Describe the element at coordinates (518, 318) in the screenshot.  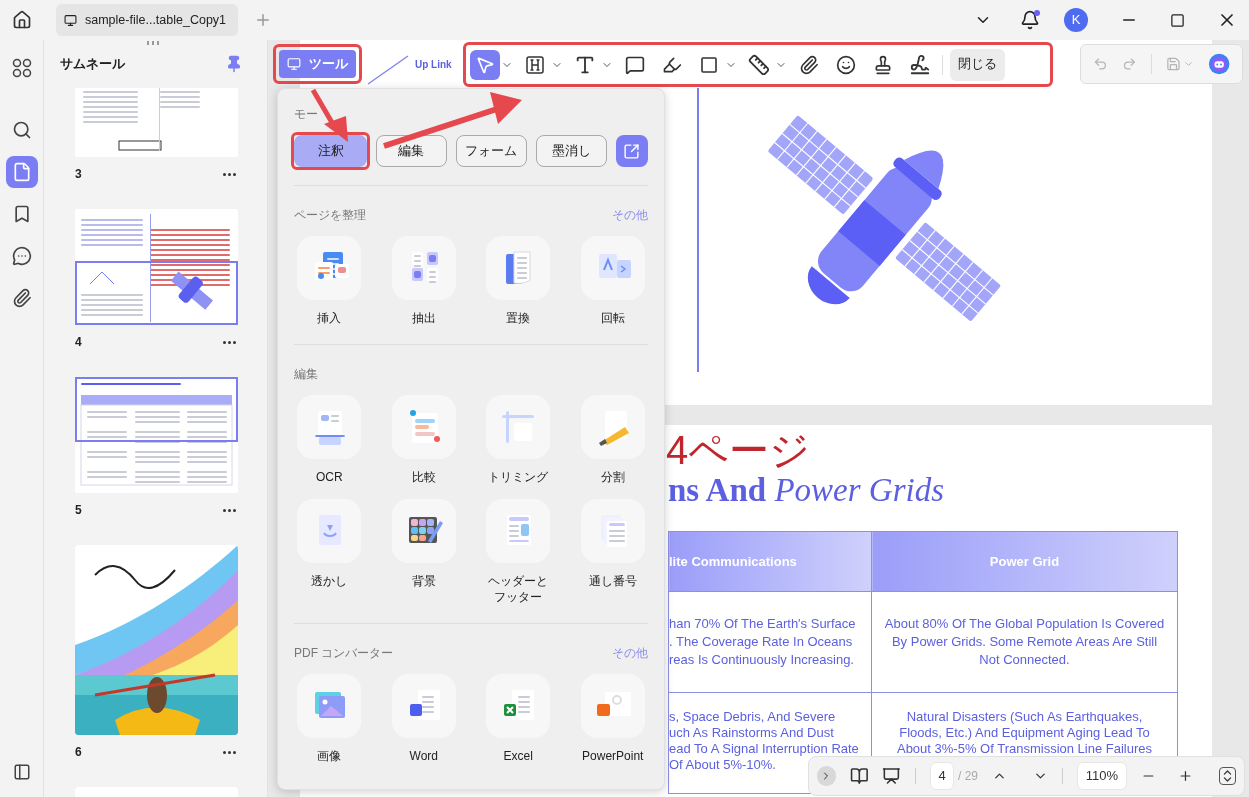
I see `tool-label: 置換` at that location.